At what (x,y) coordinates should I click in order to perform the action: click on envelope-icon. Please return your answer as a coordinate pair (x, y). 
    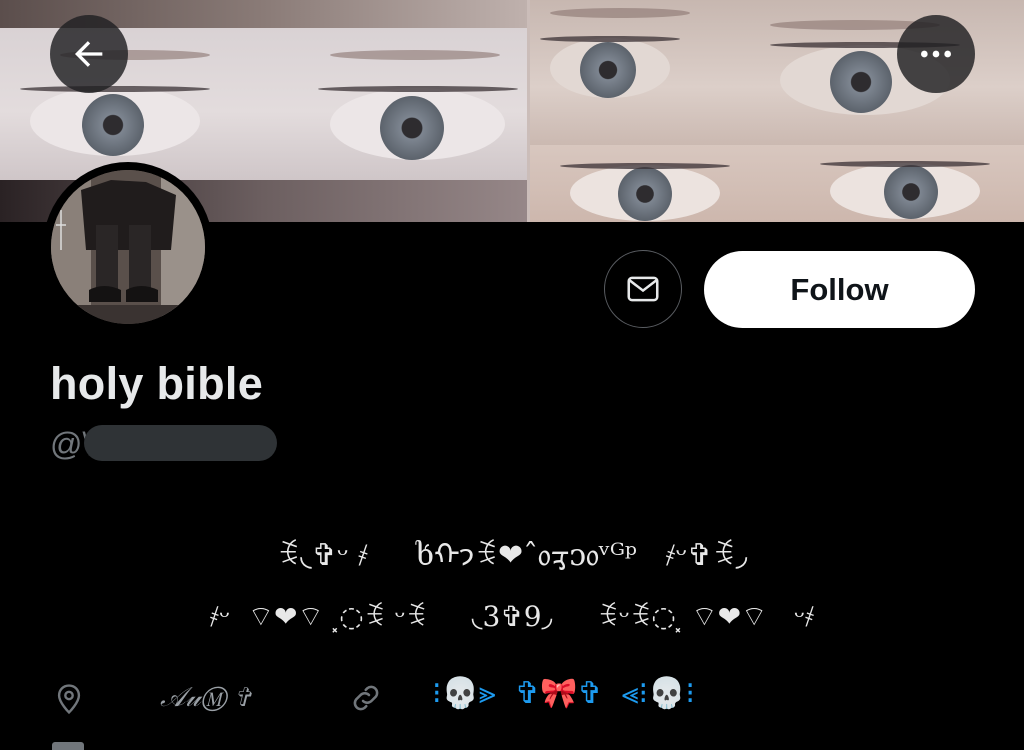
    Looking at the image, I should click on (643, 289).